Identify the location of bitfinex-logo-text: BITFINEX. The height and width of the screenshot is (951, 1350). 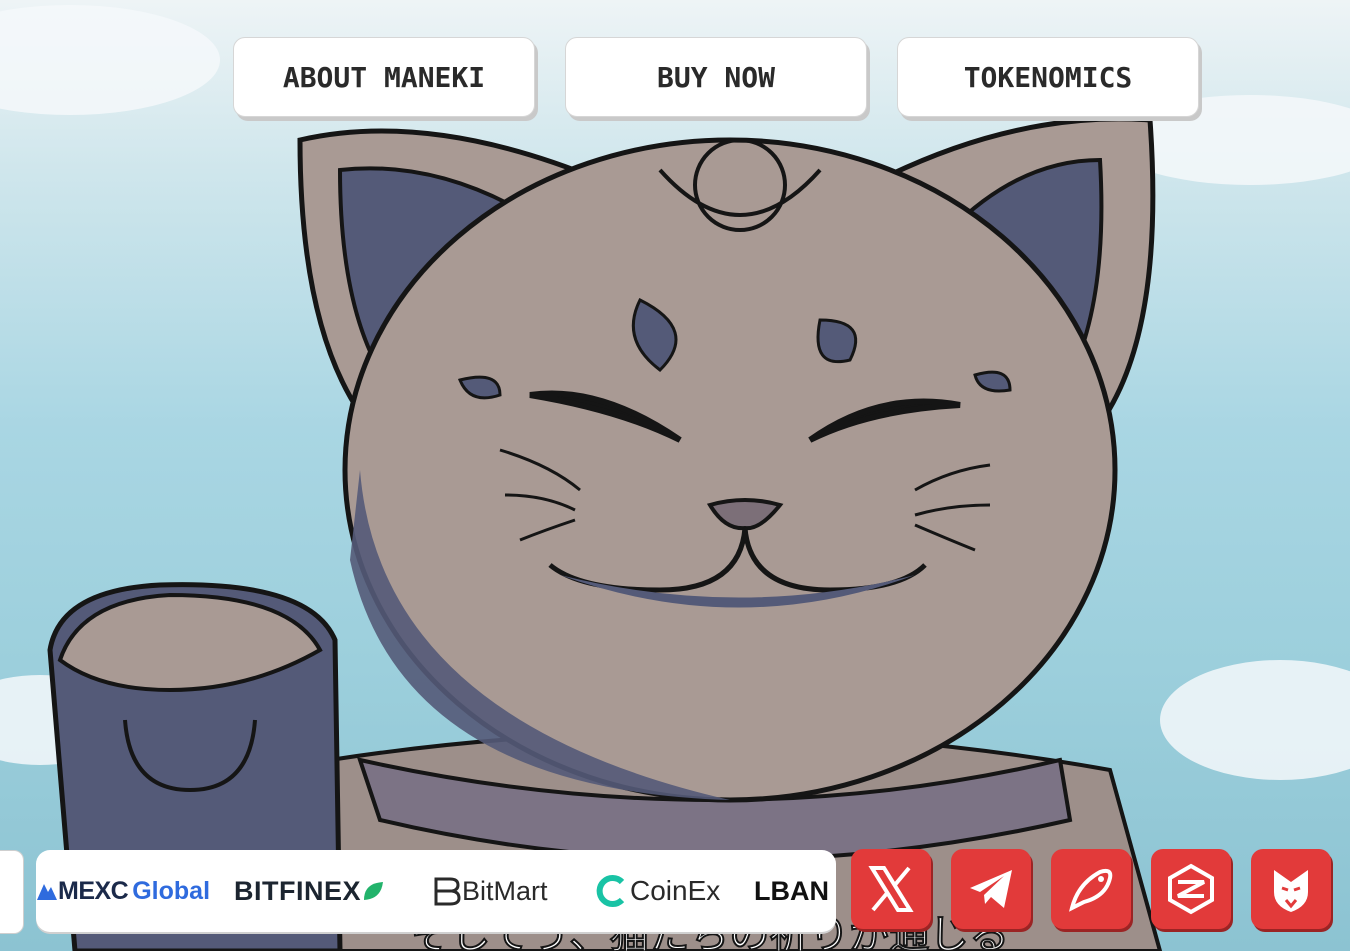
(298, 890).